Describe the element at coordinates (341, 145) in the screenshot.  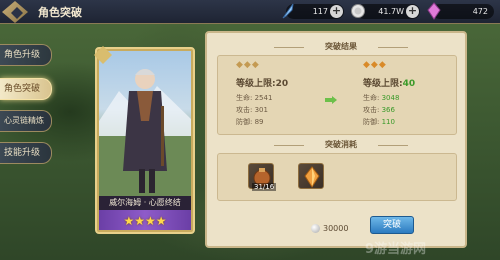
I see `cost-section-title: 突破消耗` at that location.